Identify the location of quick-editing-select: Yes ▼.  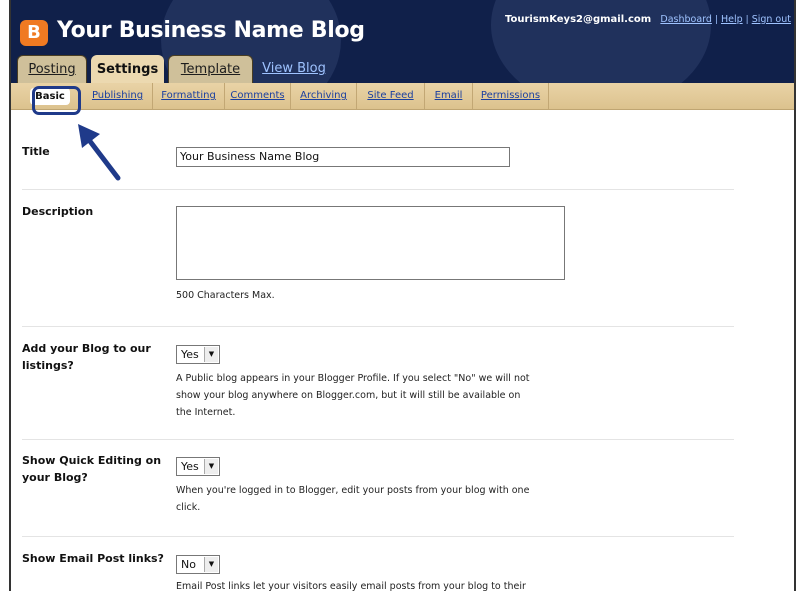
(198, 466).